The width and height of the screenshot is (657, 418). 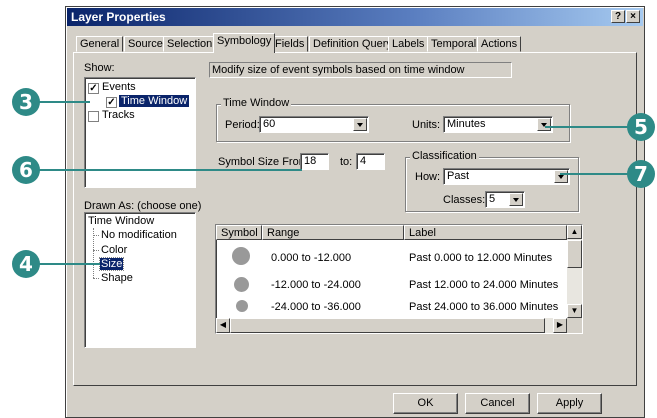 I want to click on close-button: ×, so click(x=633, y=16).